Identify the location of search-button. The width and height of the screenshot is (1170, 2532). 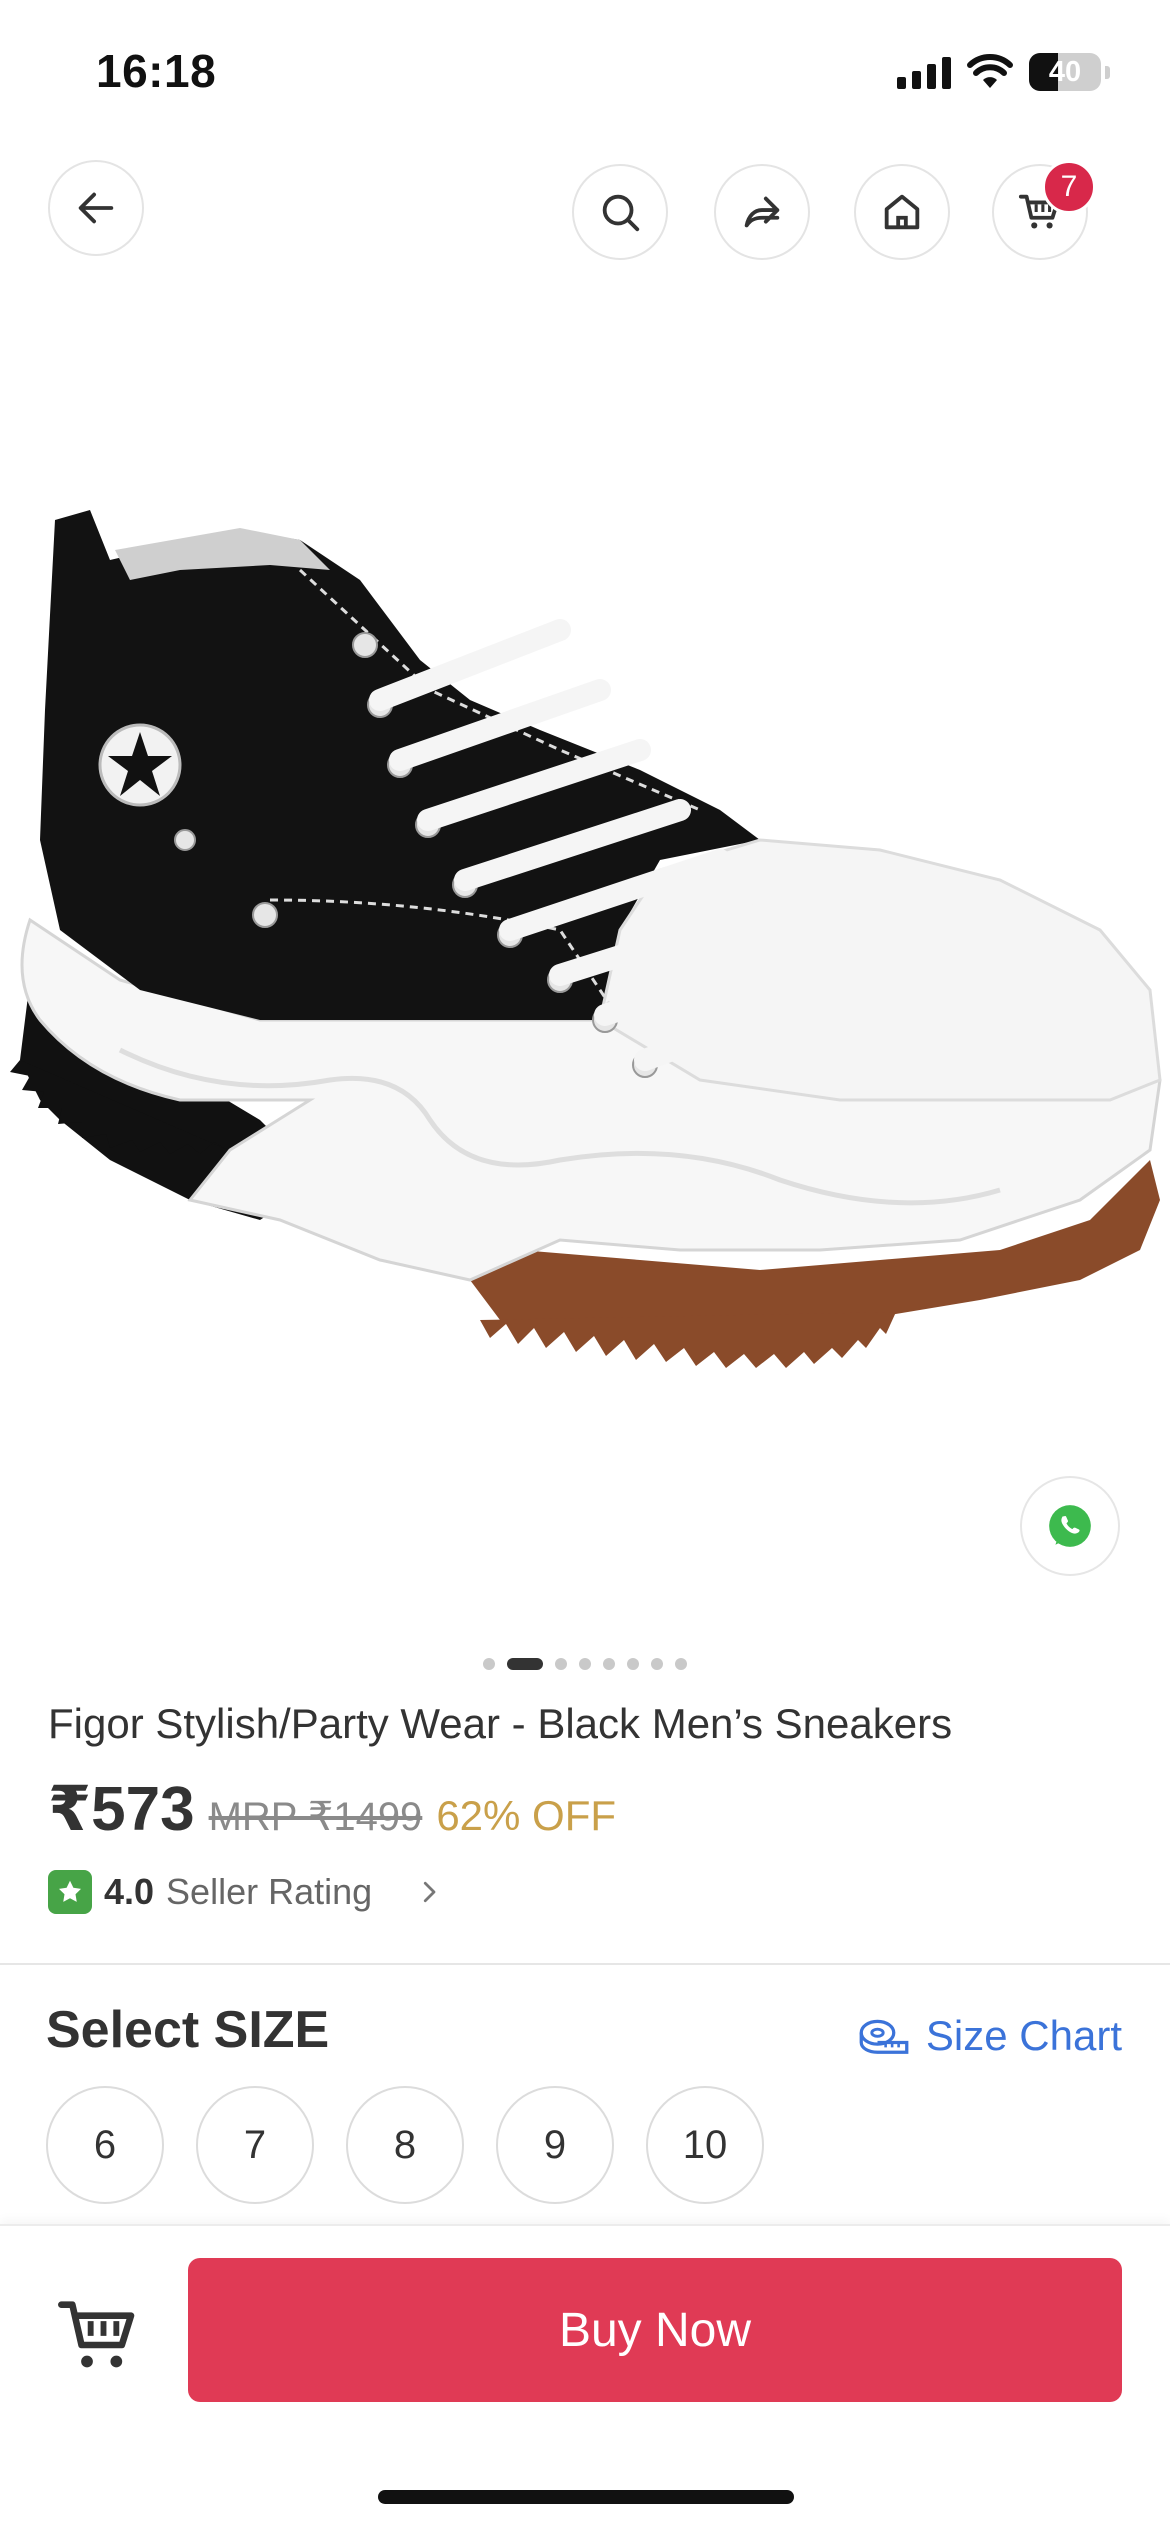
(620, 212).